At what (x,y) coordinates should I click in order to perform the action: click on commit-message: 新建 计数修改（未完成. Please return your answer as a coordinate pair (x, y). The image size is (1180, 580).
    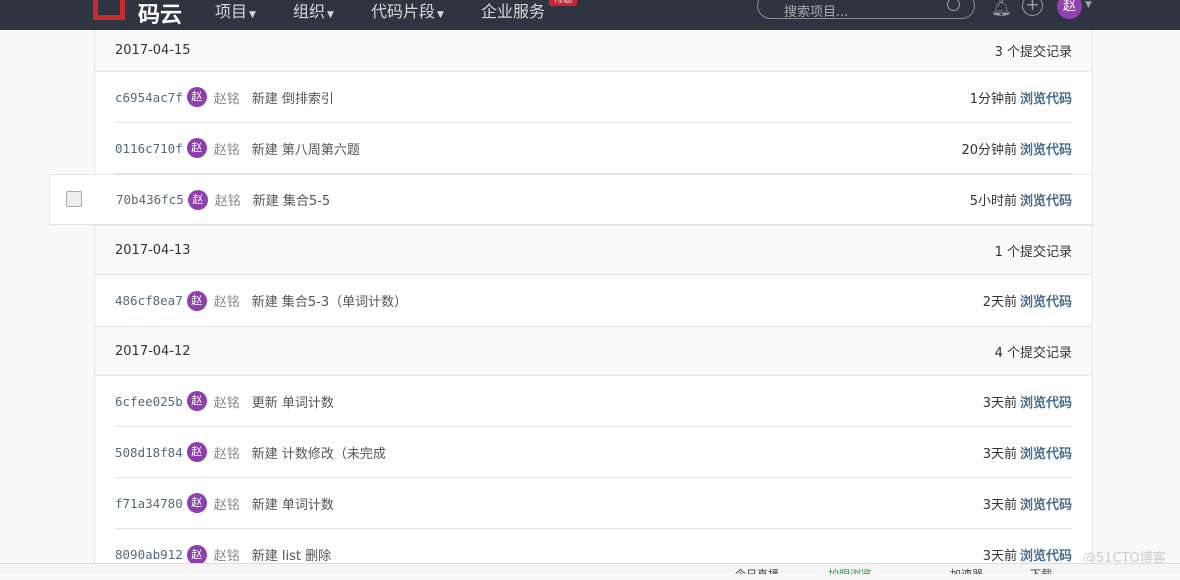
    Looking at the image, I should click on (319, 452).